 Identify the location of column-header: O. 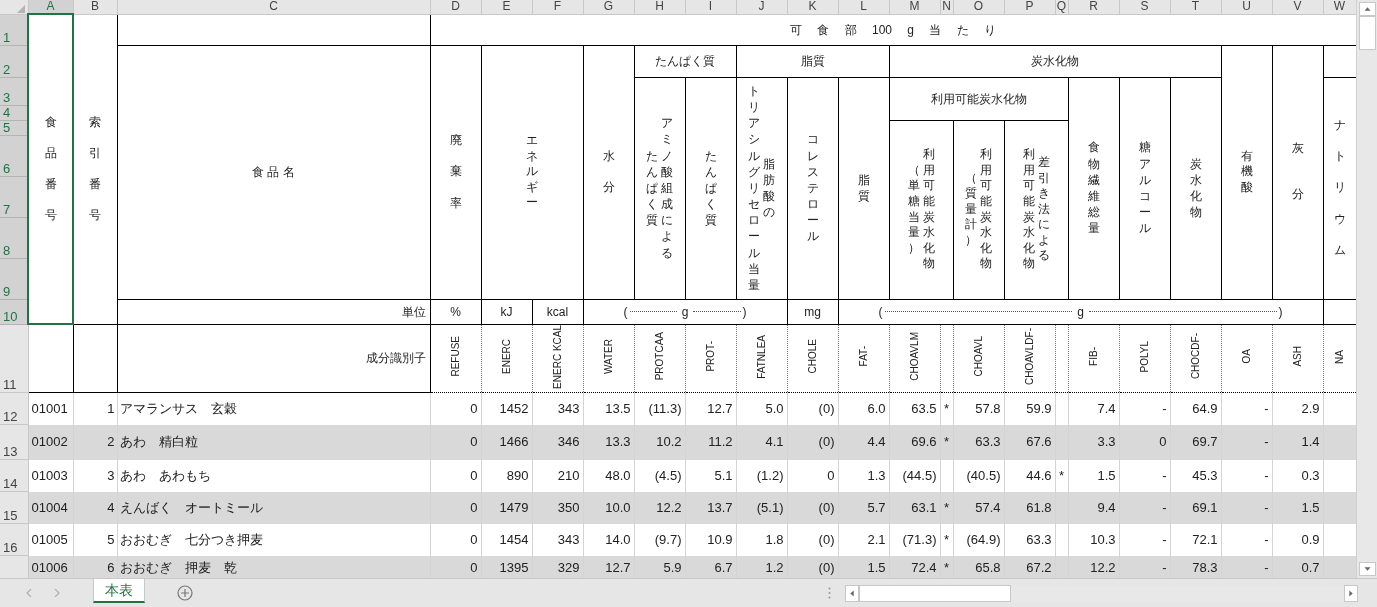
(978, 7).